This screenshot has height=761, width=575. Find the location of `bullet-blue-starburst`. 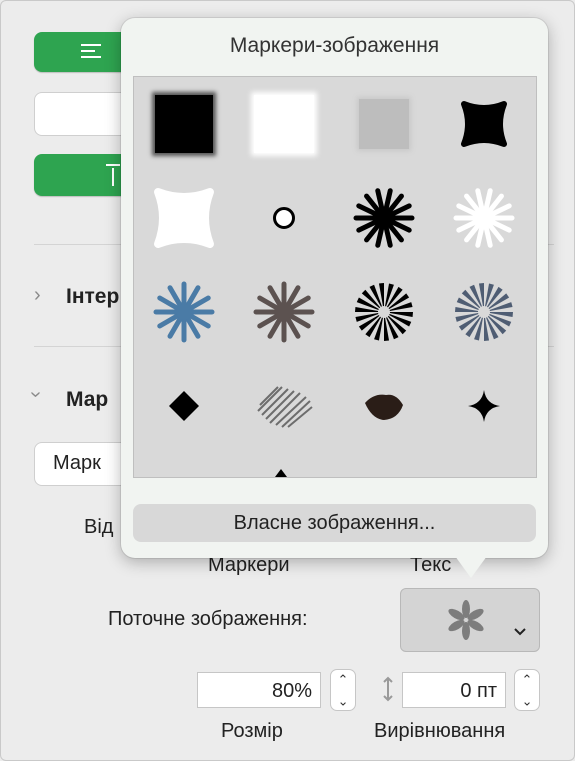

bullet-blue-starburst is located at coordinates (184, 312).